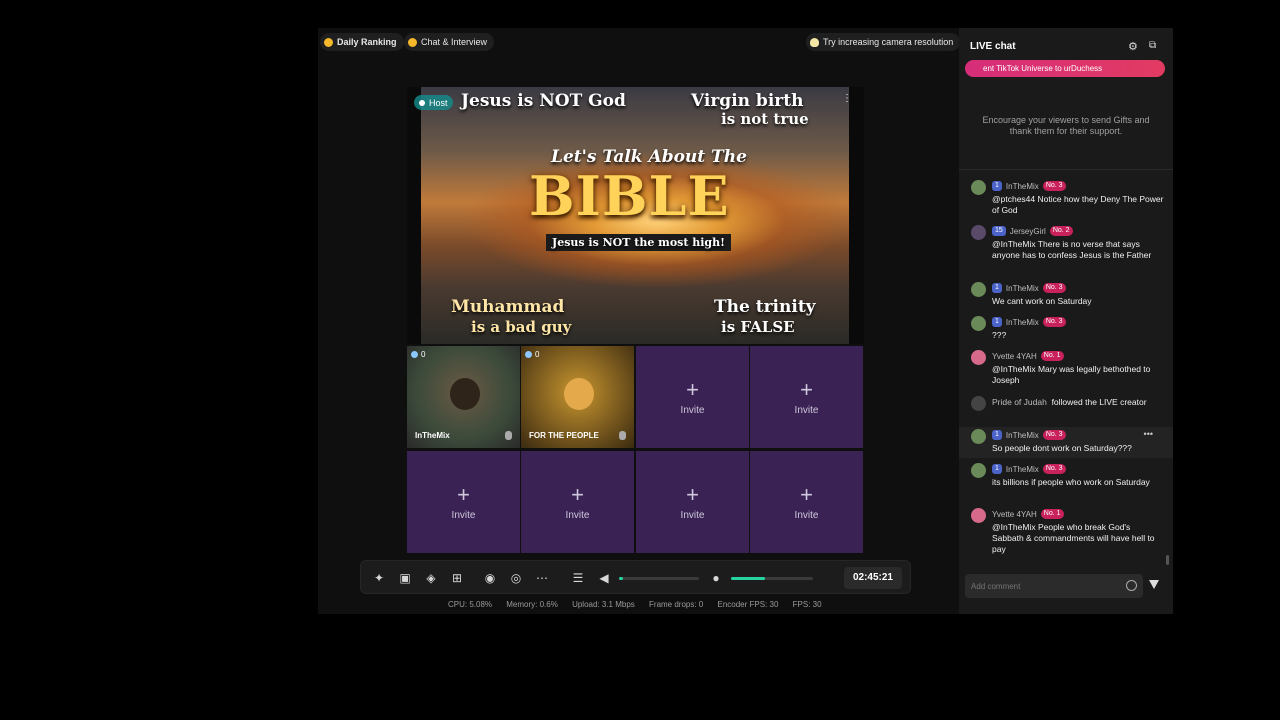 The height and width of the screenshot is (720, 1280). What do you see at coordinates (1131, 585) in the screenshot?
I see `emoji-icon` at bounding box center [1131, 585].